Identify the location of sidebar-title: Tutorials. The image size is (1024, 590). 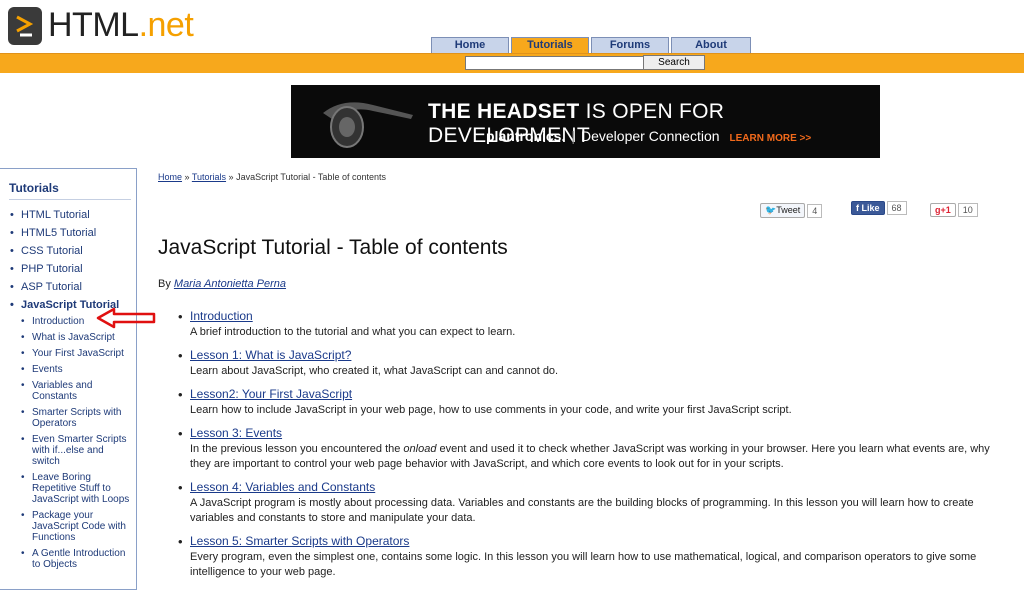
(70, 190).